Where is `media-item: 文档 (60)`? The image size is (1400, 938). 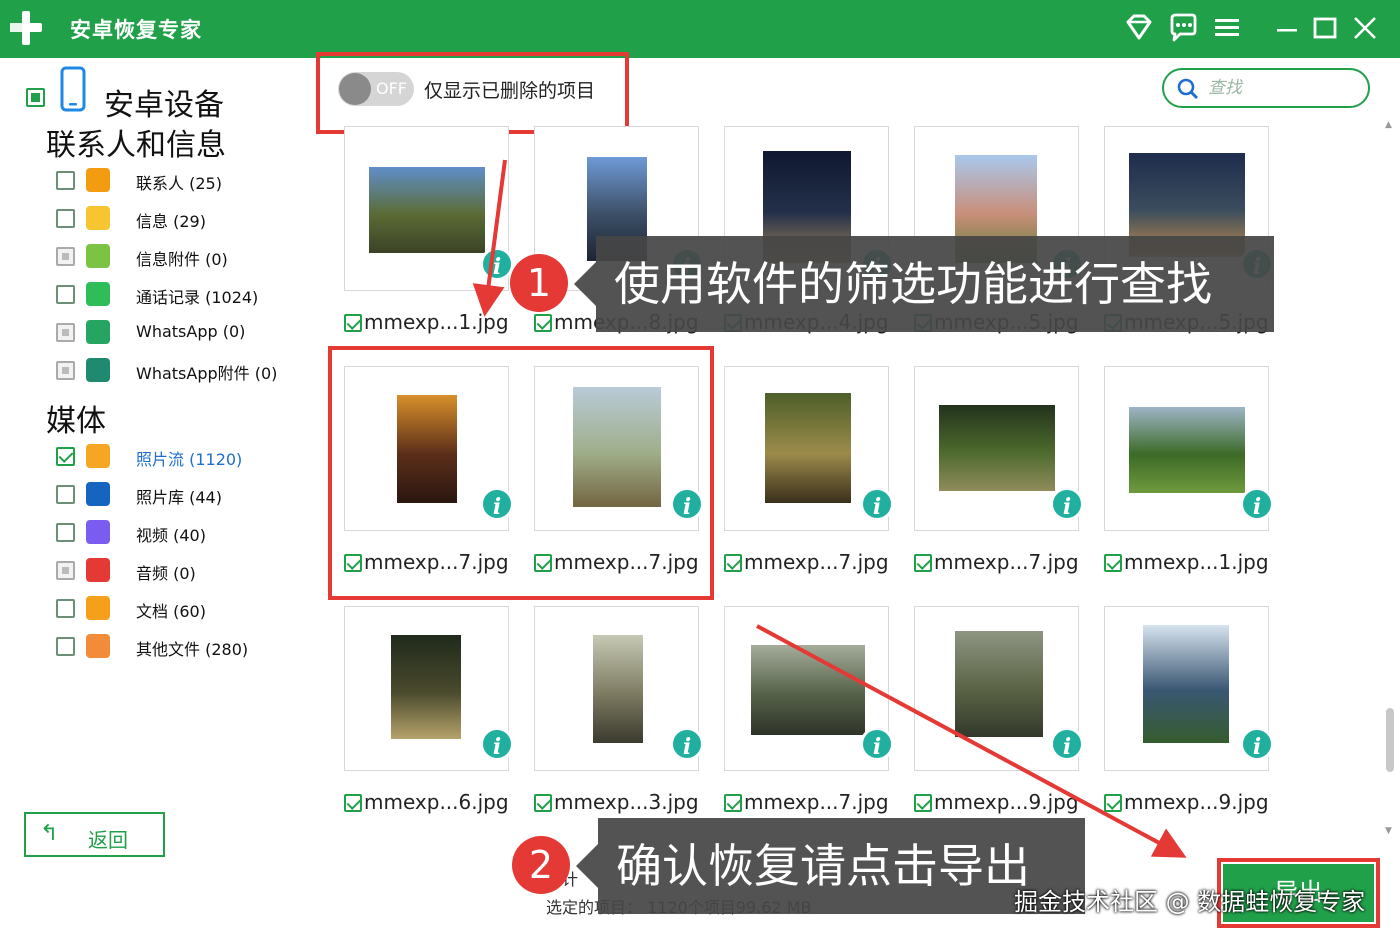 media-item: 文档 (60) is located at coordinates (179, 609).